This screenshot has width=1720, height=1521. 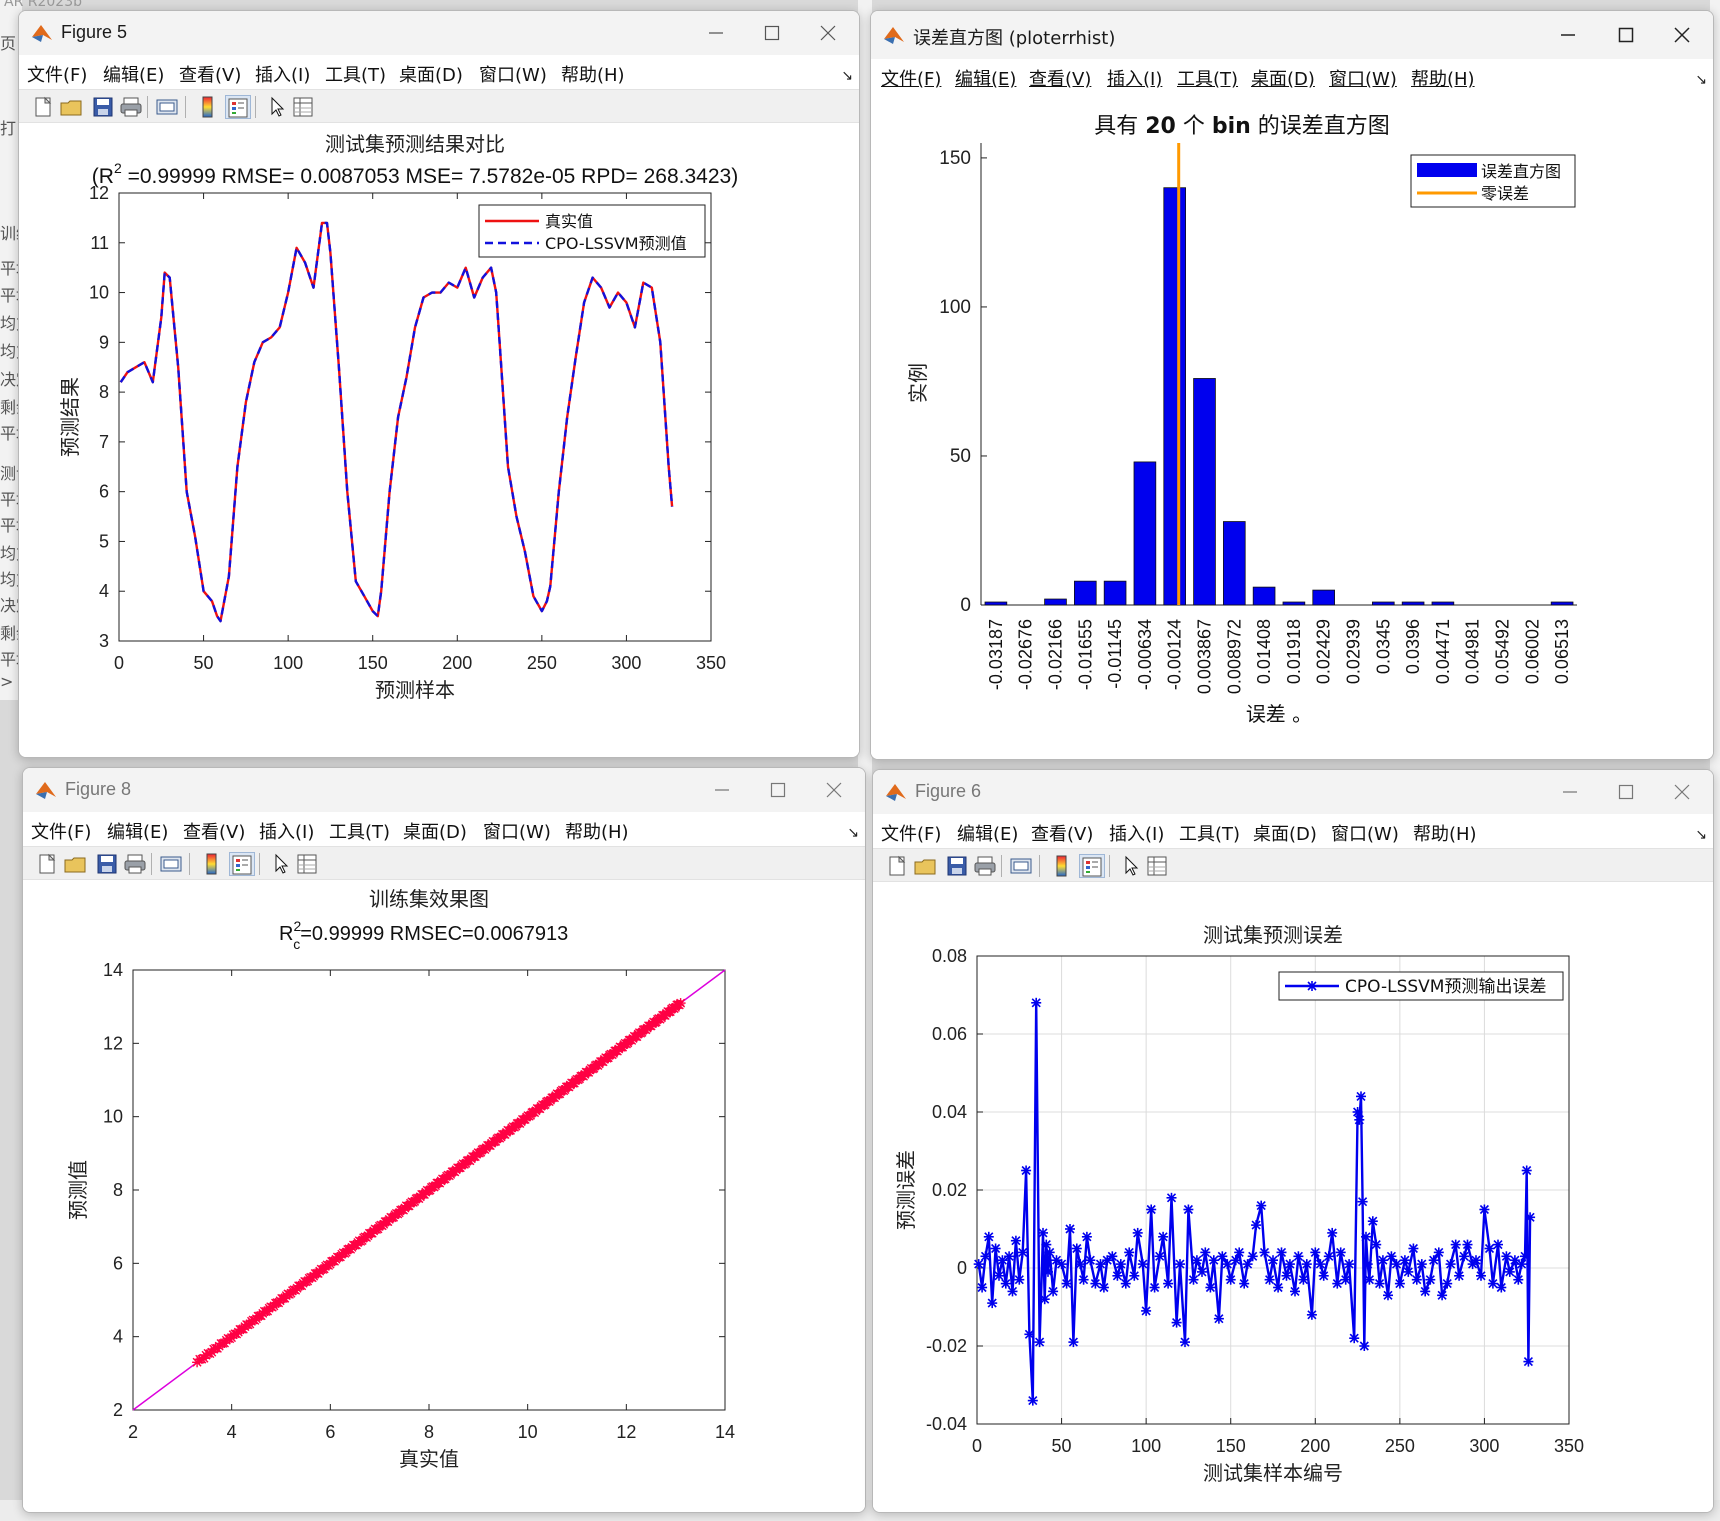 I want to click on toolbar-separator, so click(x=189, y=864).